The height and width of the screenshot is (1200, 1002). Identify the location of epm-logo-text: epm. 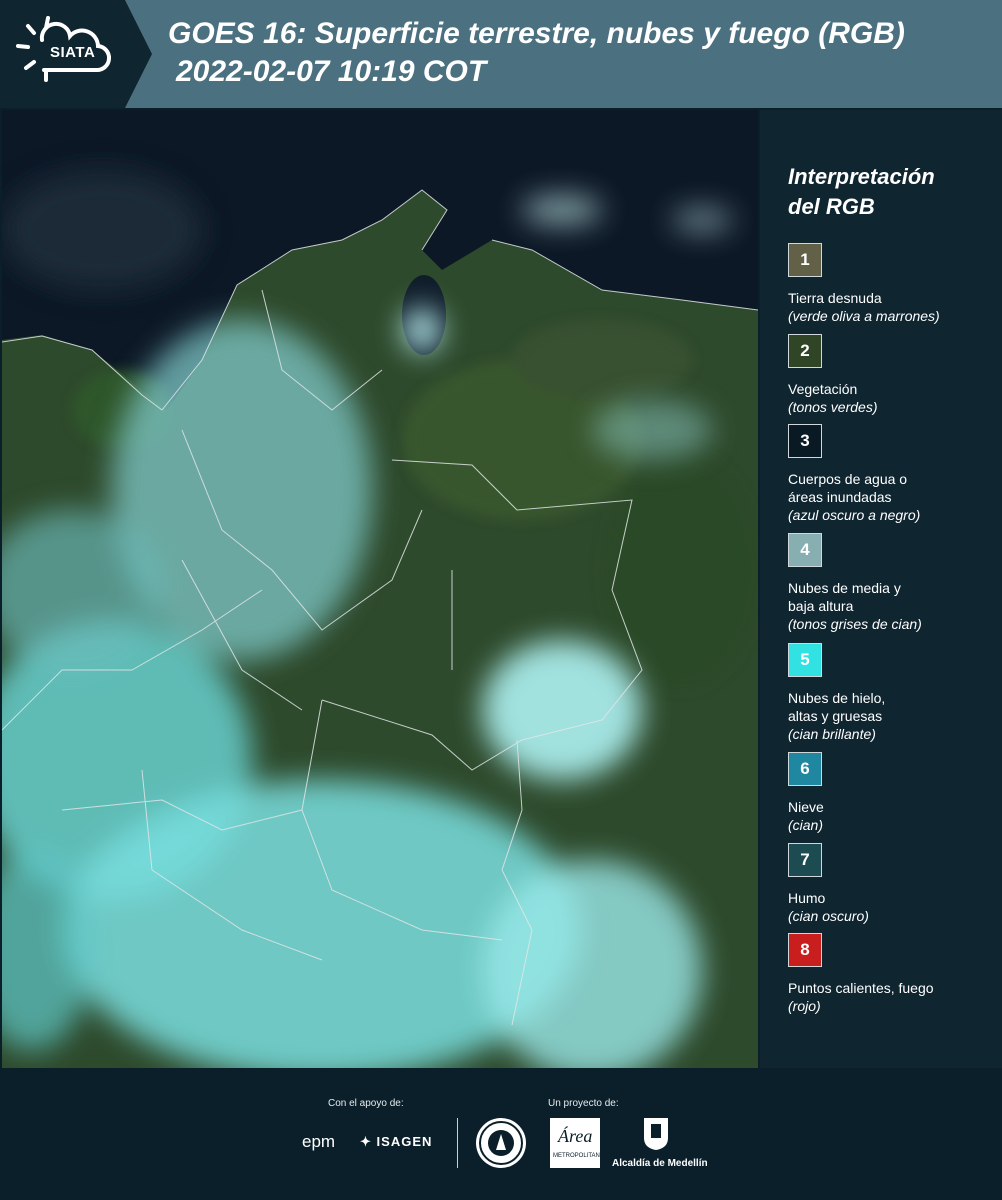
(319, 1141).